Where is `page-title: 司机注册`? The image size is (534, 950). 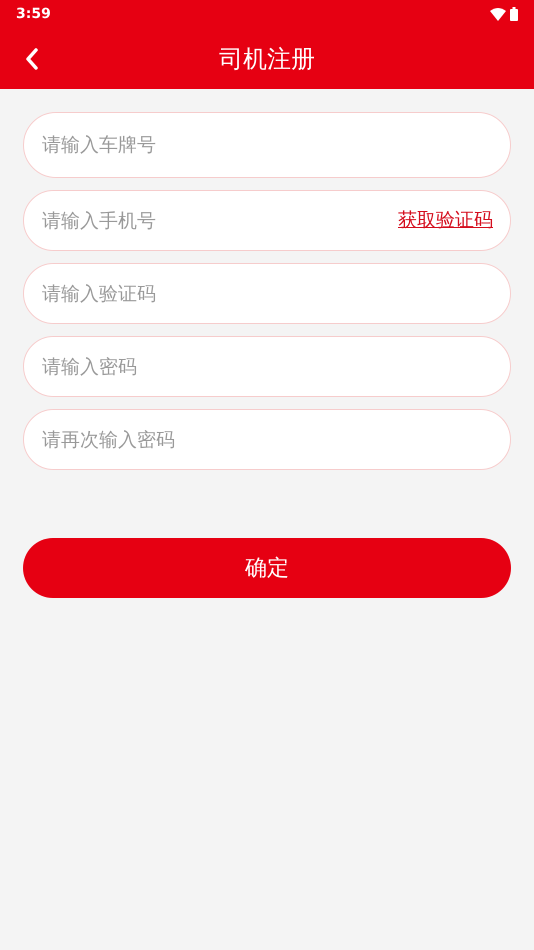
page-title: 司机注册 is located at coordinates (267, 59).